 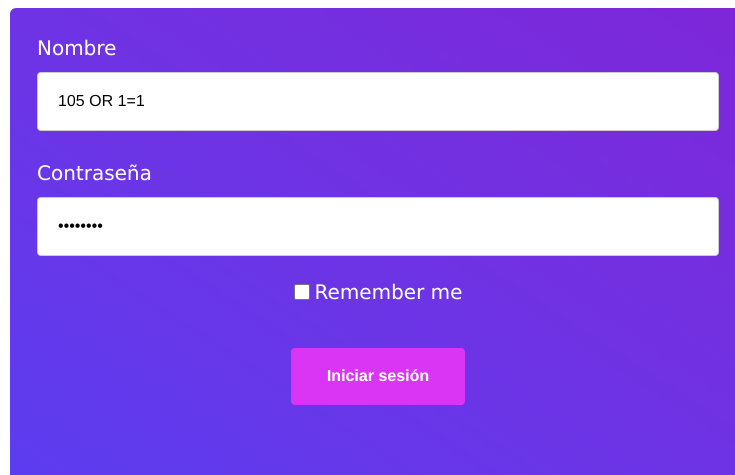 What do you see at coordinates (77, 48) in the screenshot?
I see `field-label: Nombre` at bounding box center [77, 48].